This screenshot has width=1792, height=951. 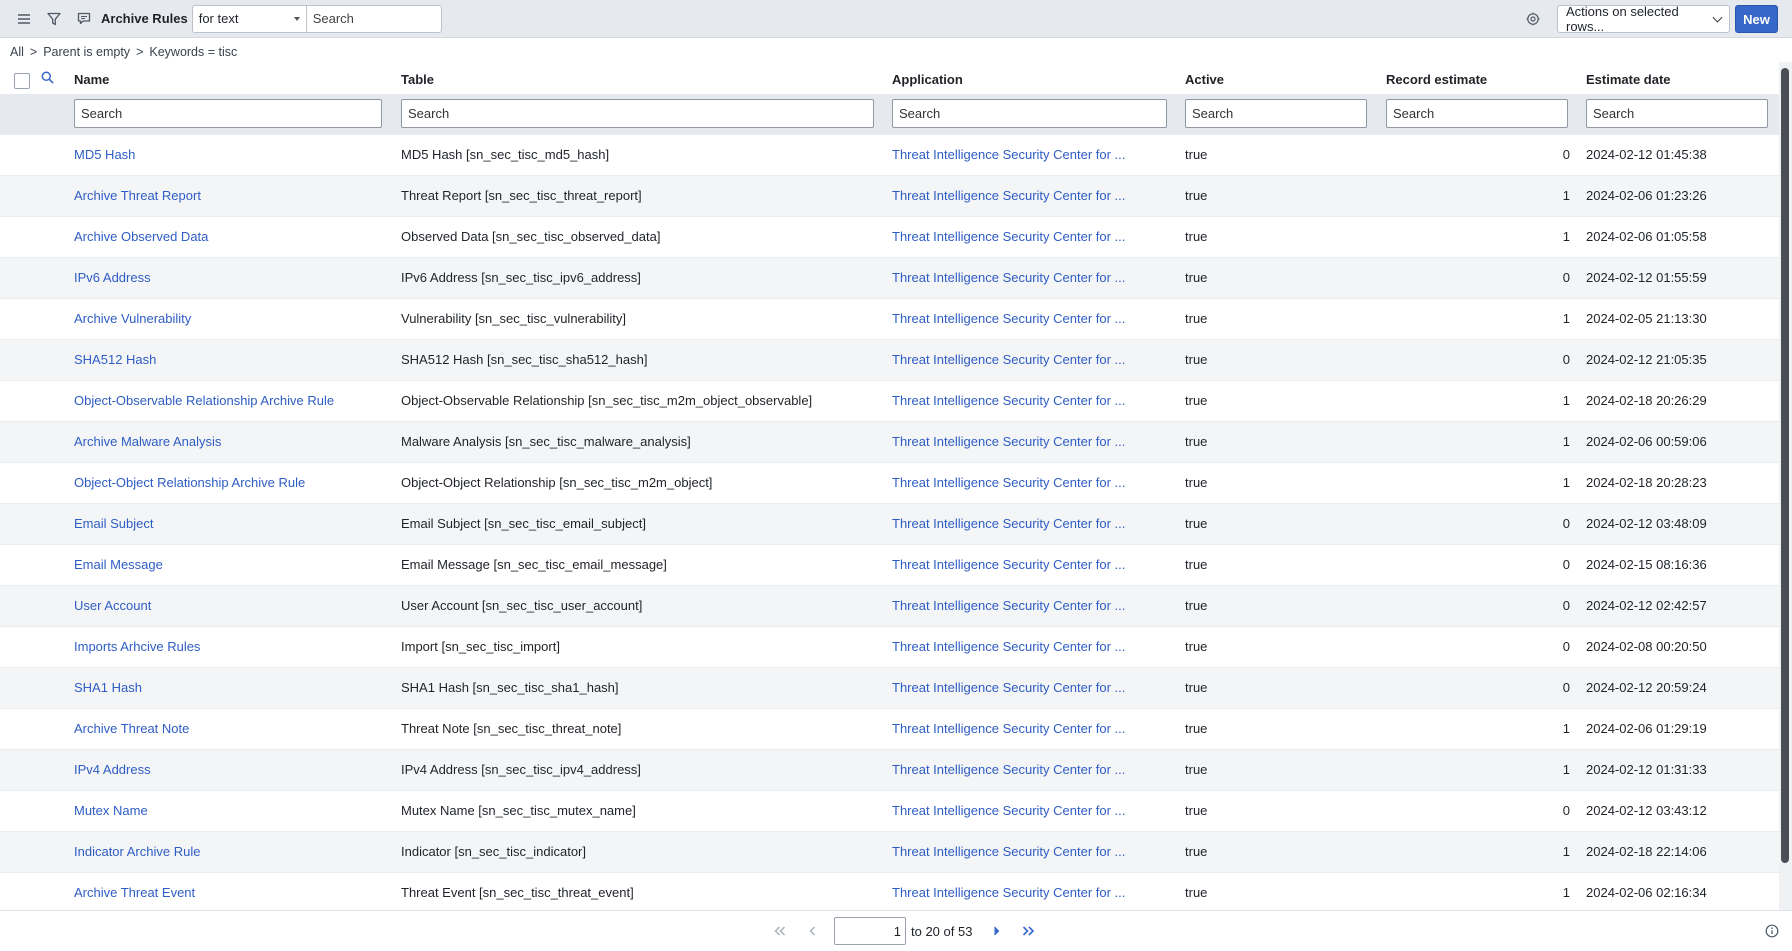 I want to click on record-name-link: Object-Object Relationship Archive Rule, so click(x=189, y=482).